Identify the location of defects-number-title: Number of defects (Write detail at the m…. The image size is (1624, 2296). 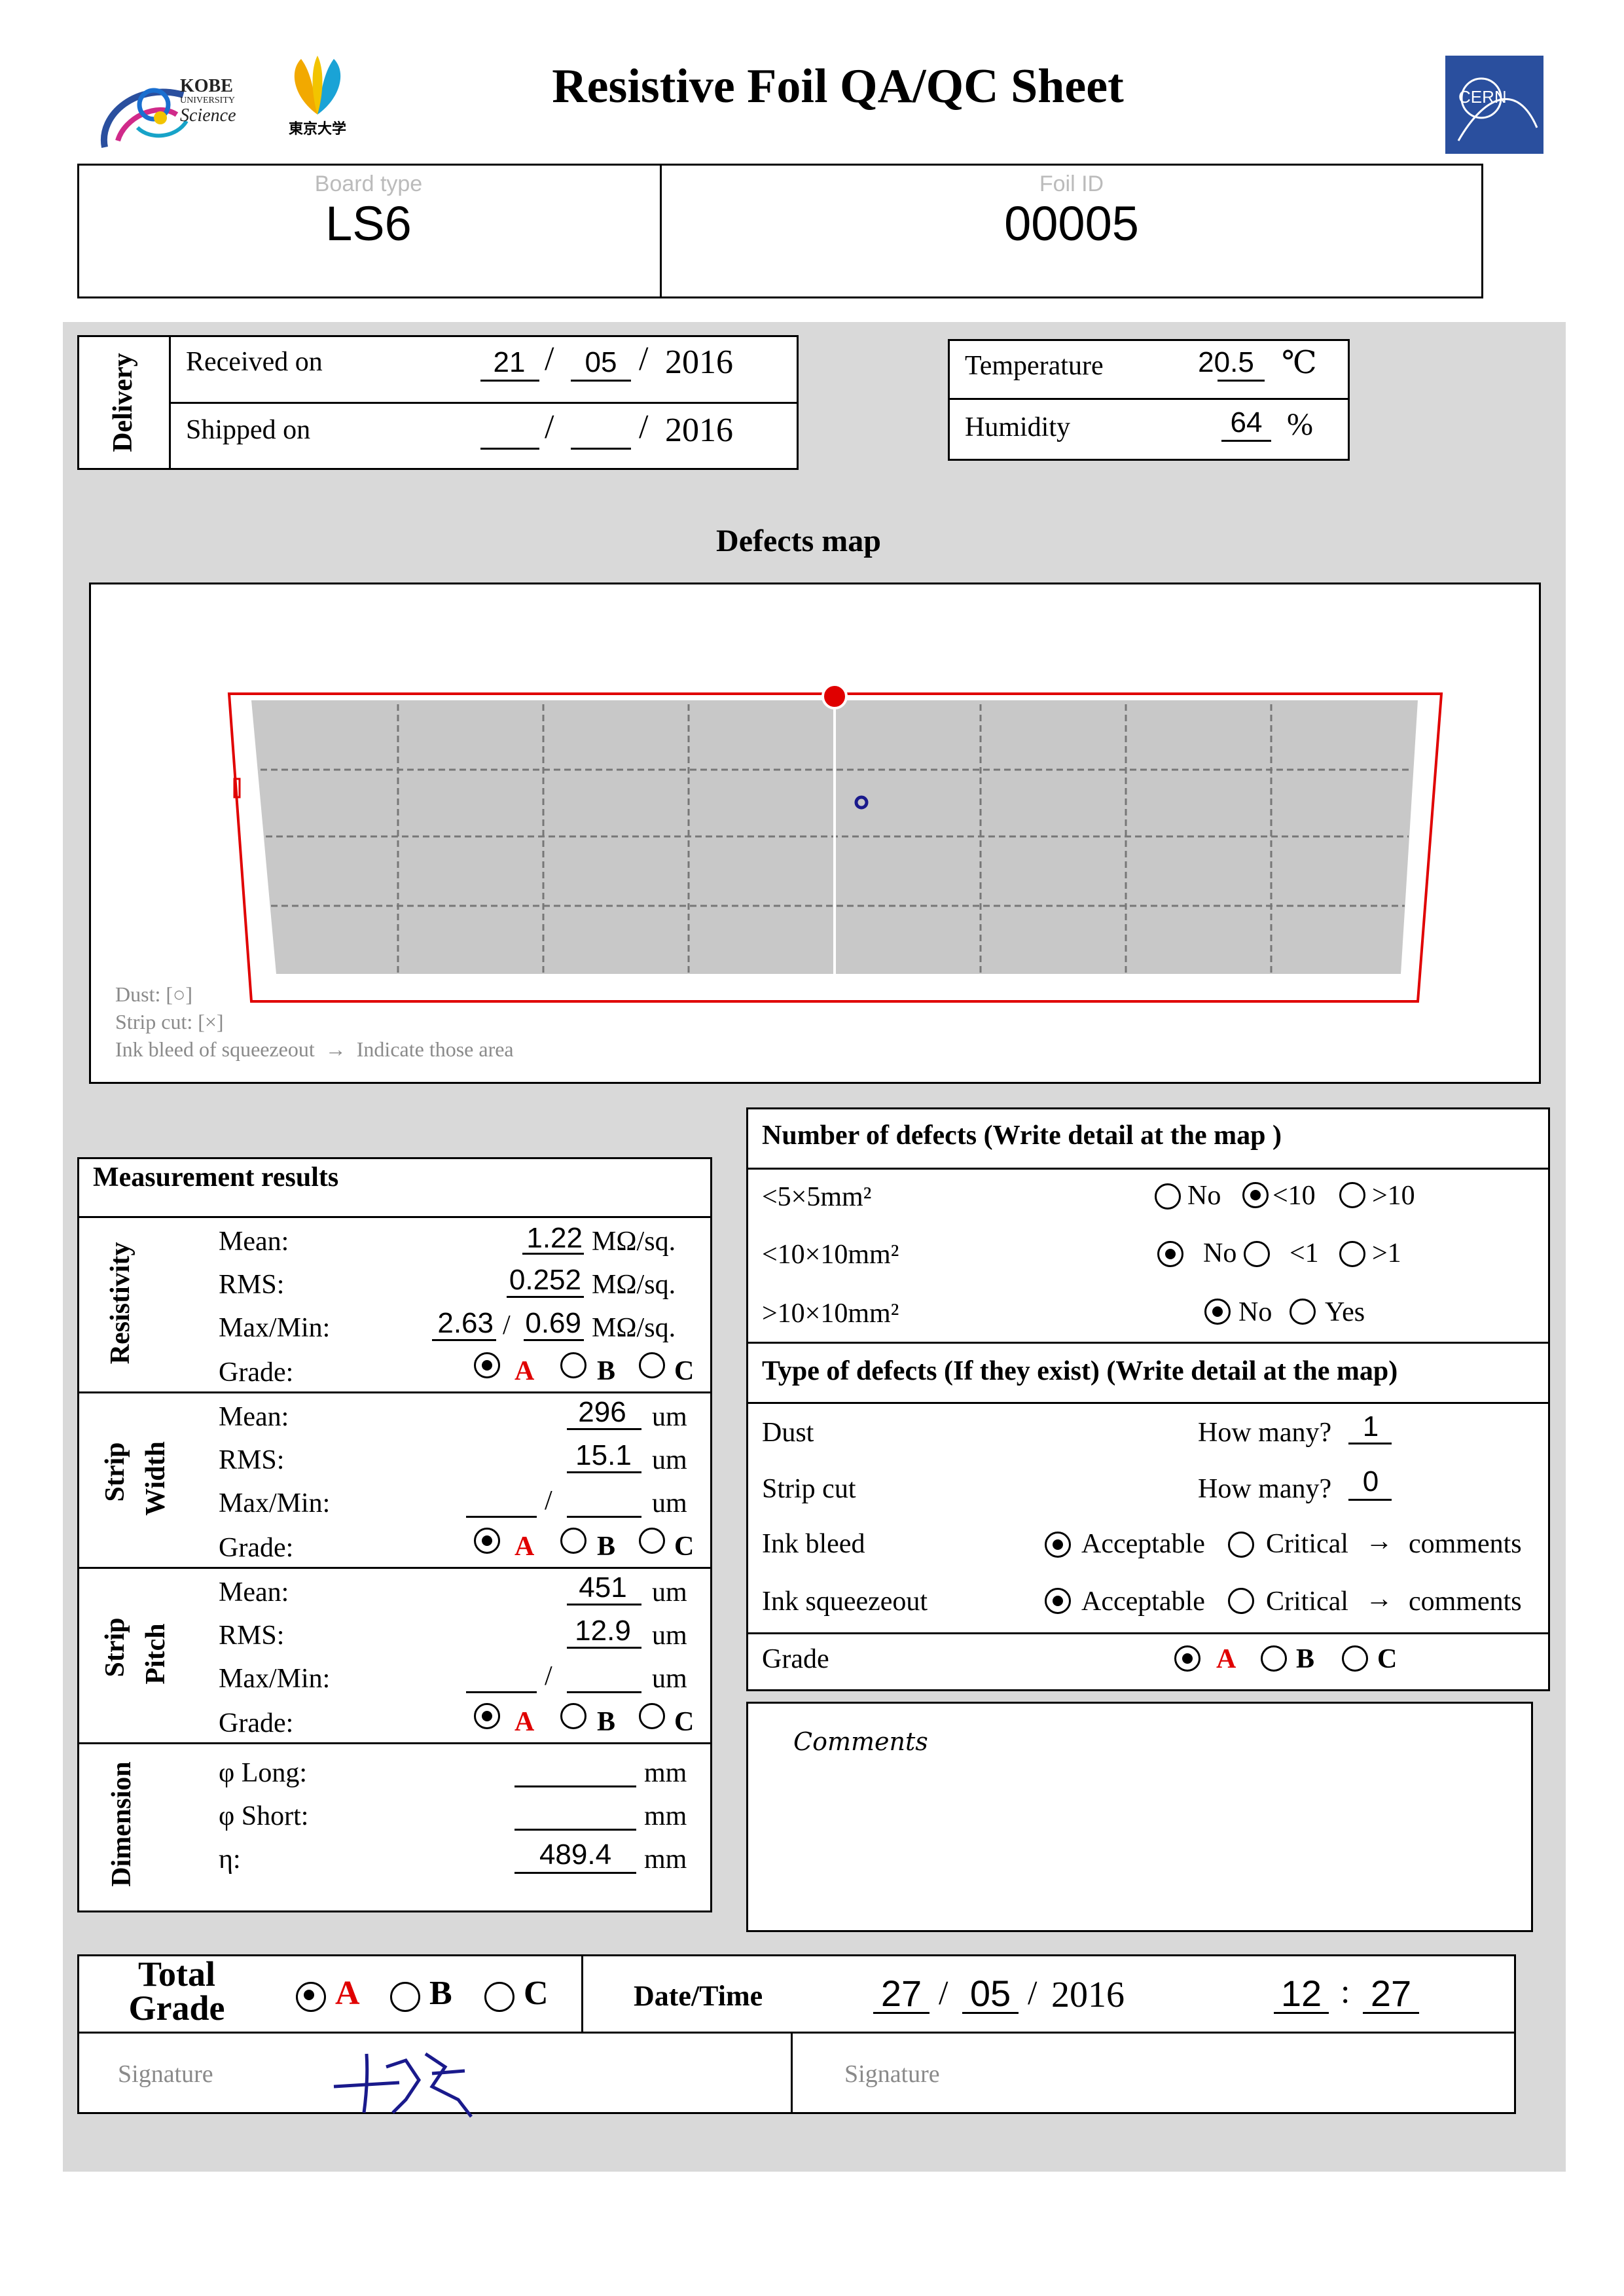
(1022, 1136).